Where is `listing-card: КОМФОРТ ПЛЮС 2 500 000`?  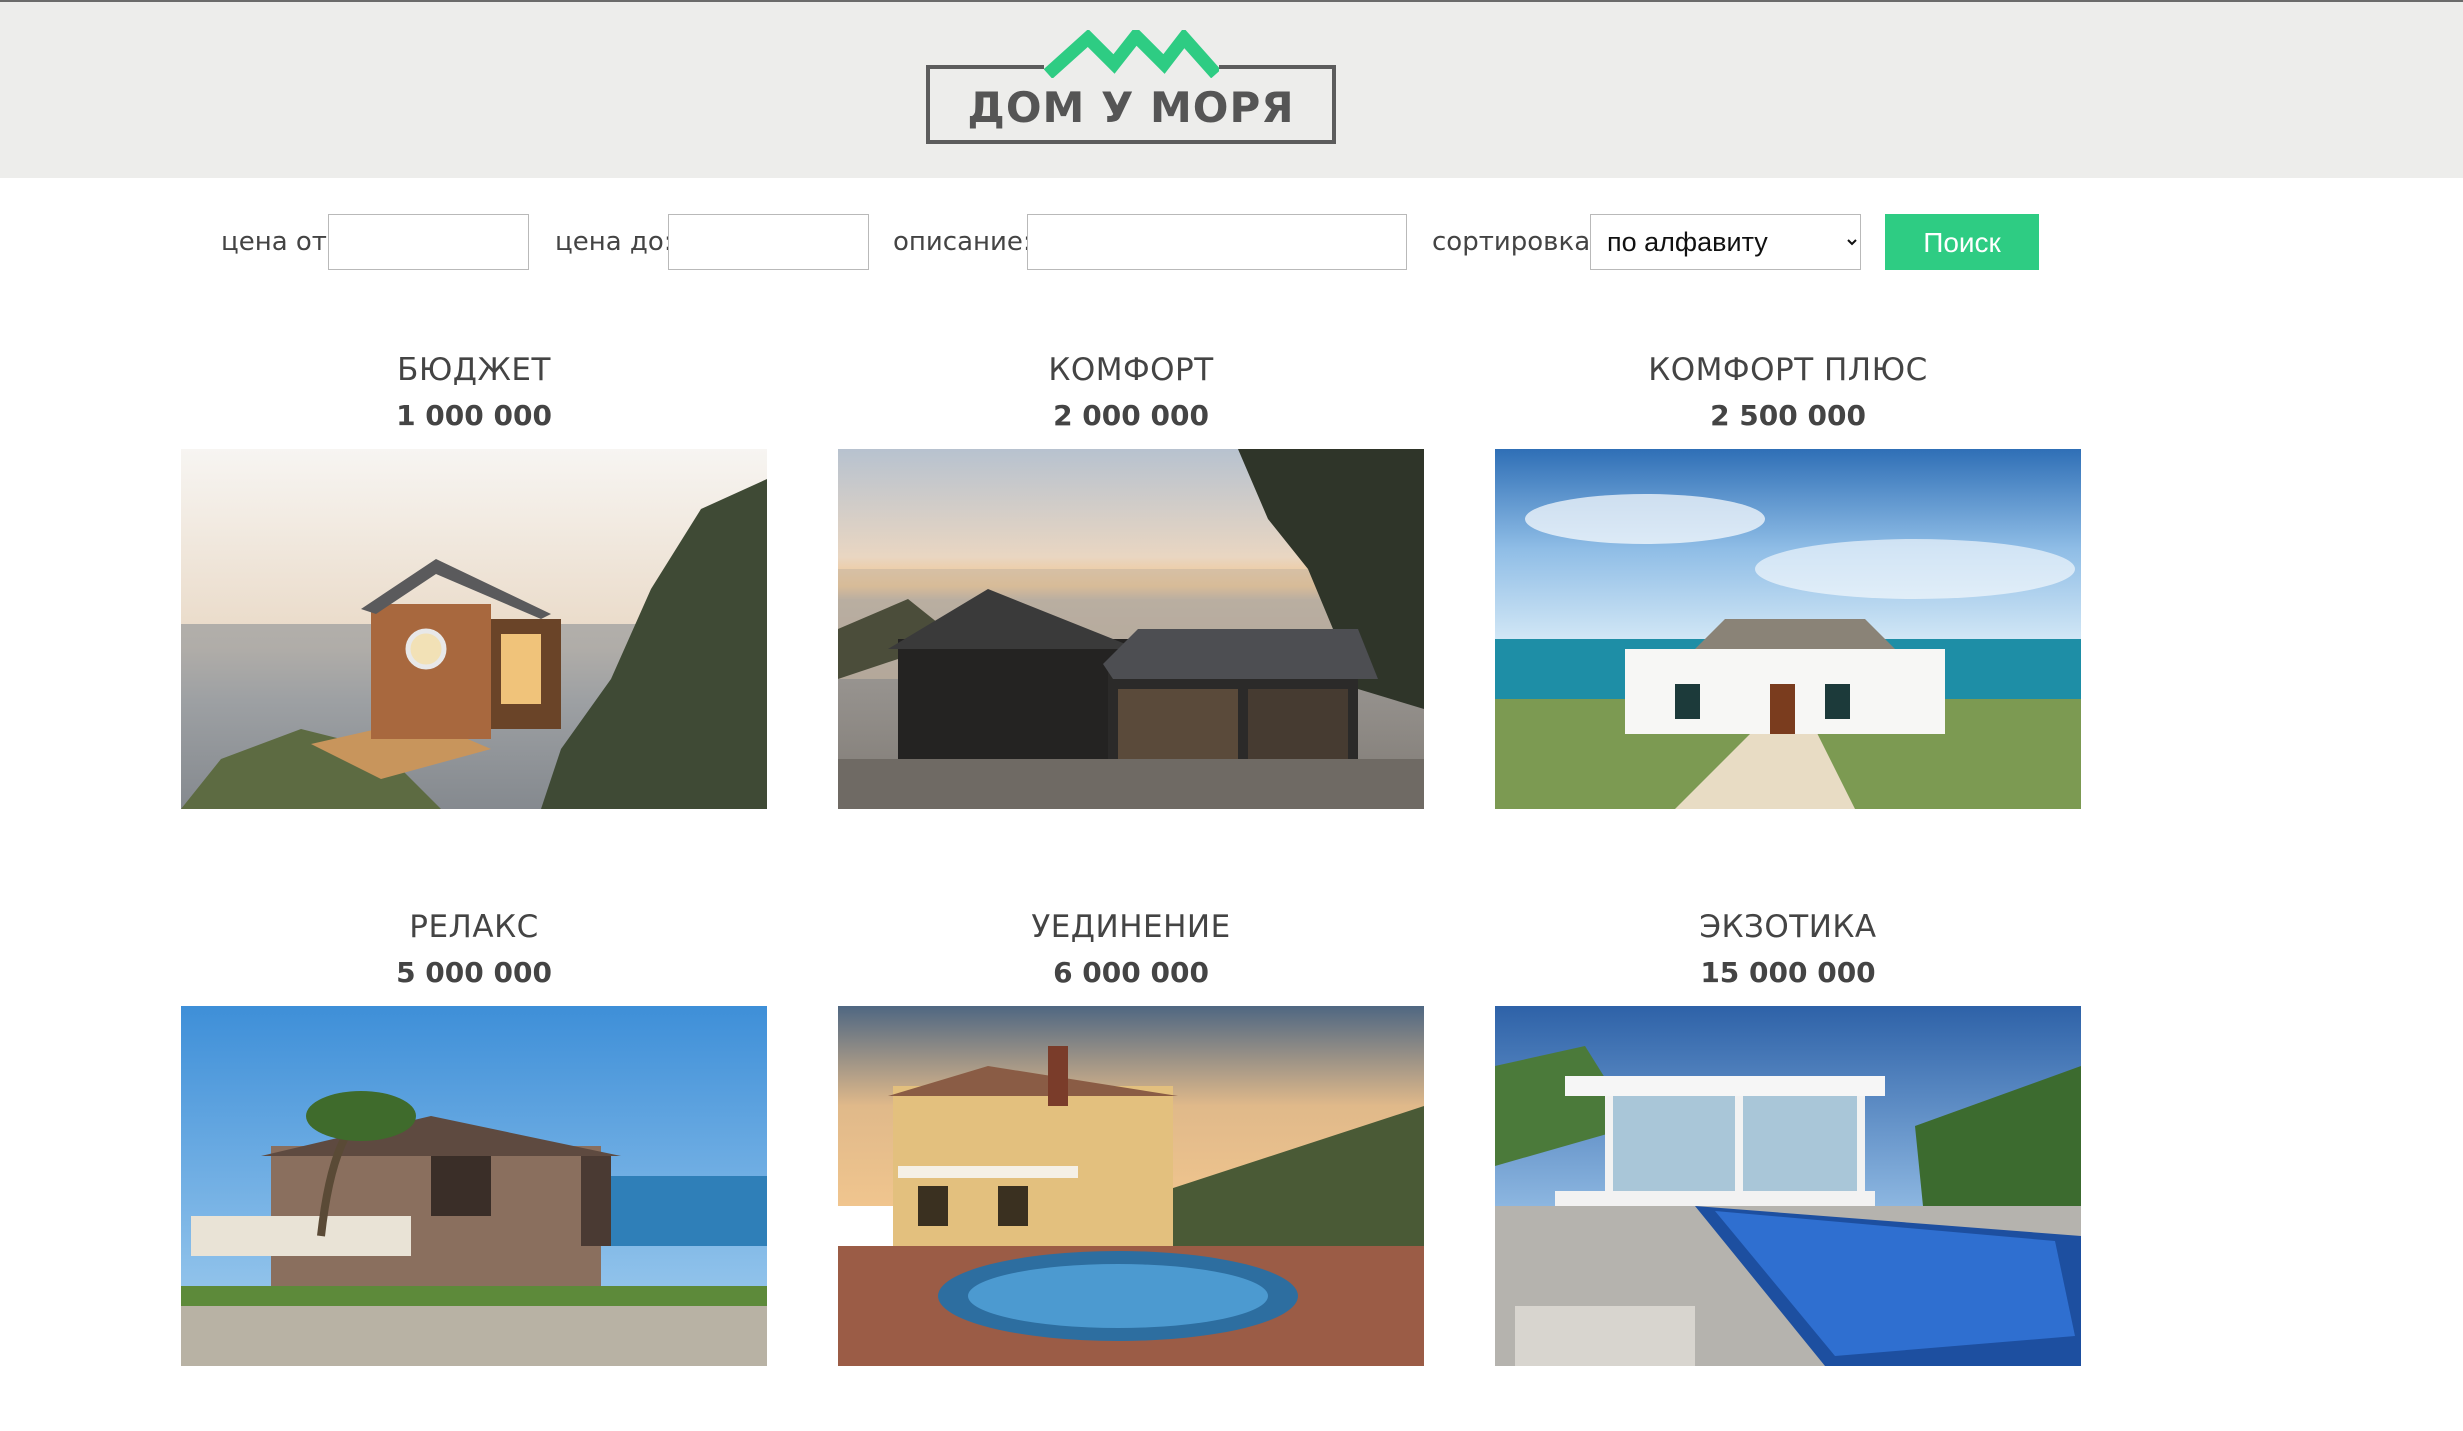
listing-card: КОМФОРТ ПЛЮС 2 500 000 is located at coordinates (1788, 578).